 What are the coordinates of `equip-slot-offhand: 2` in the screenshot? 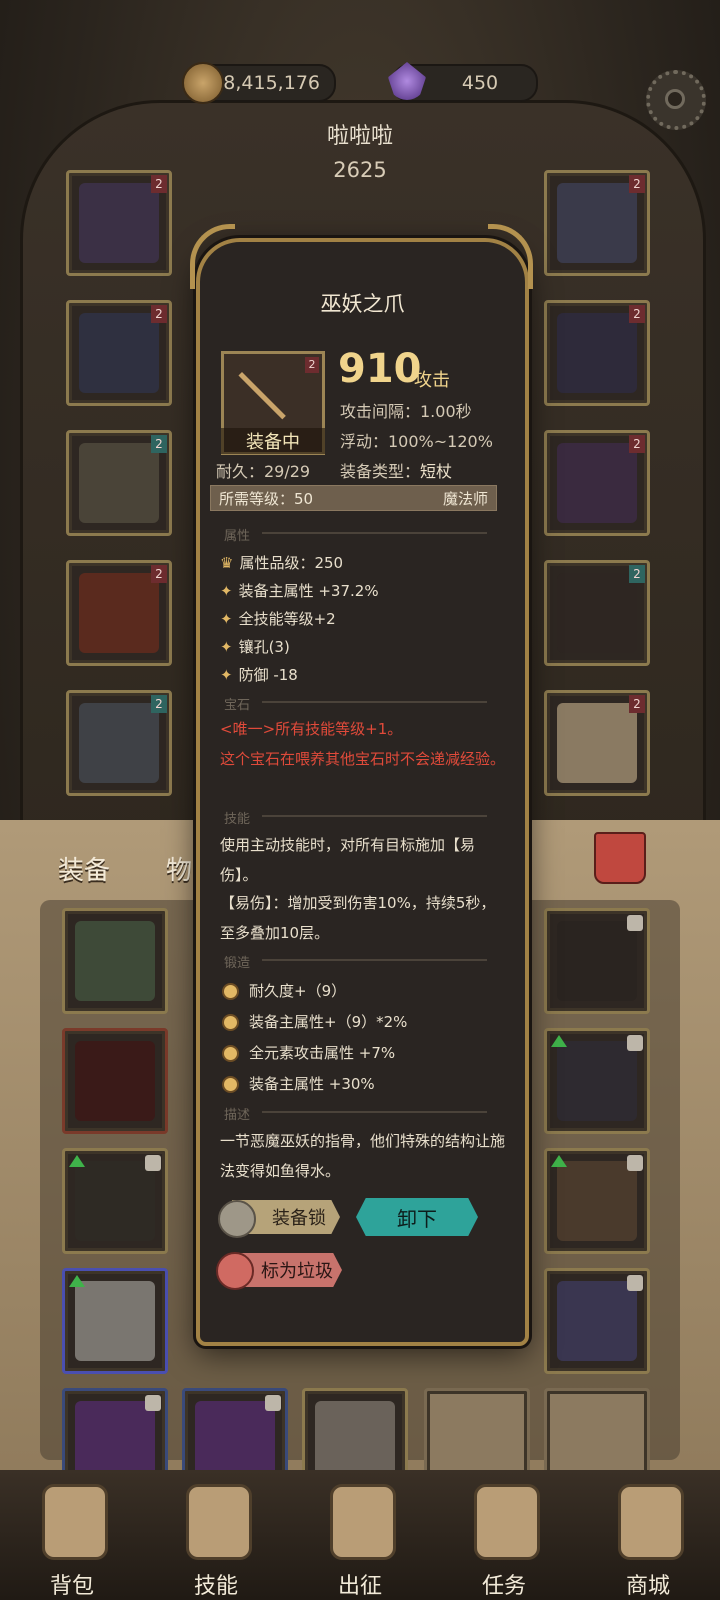 It's located at (597, 743).